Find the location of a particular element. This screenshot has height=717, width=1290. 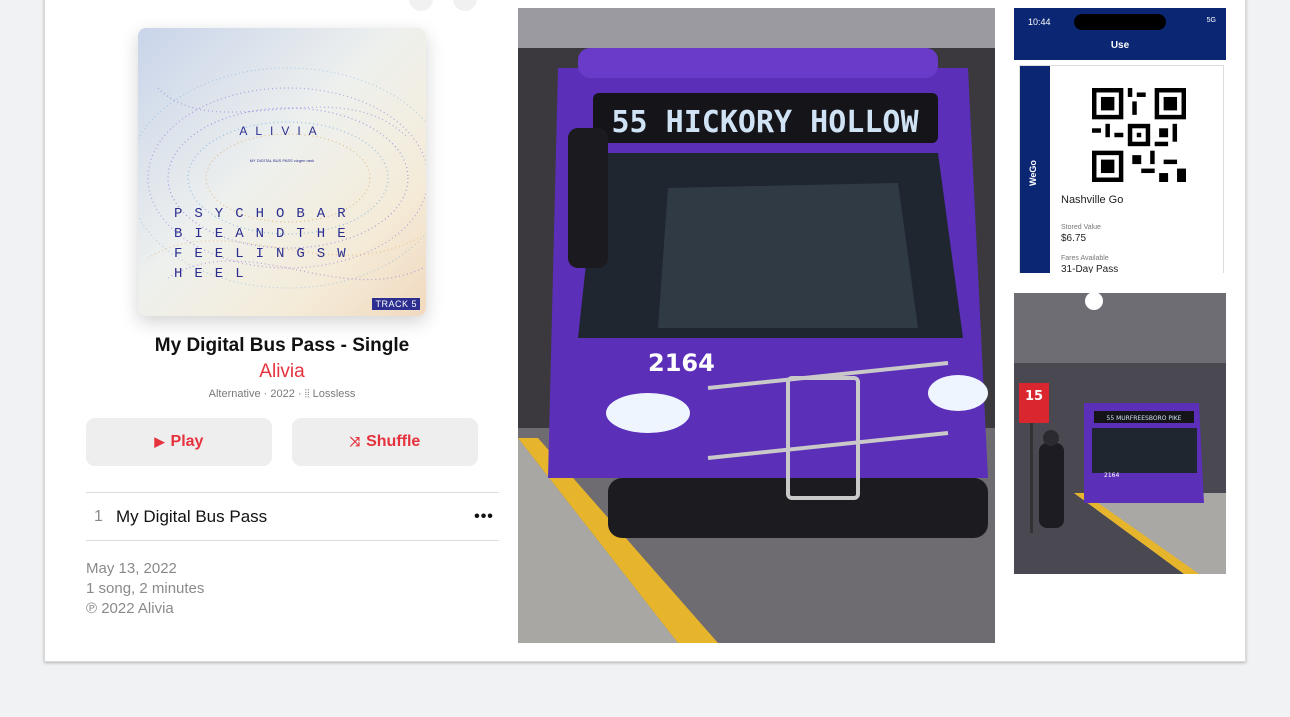

bus-station-photo: 55 MURFREESBORO PIKE 2164 15 is located at coordinates (1120, 433).